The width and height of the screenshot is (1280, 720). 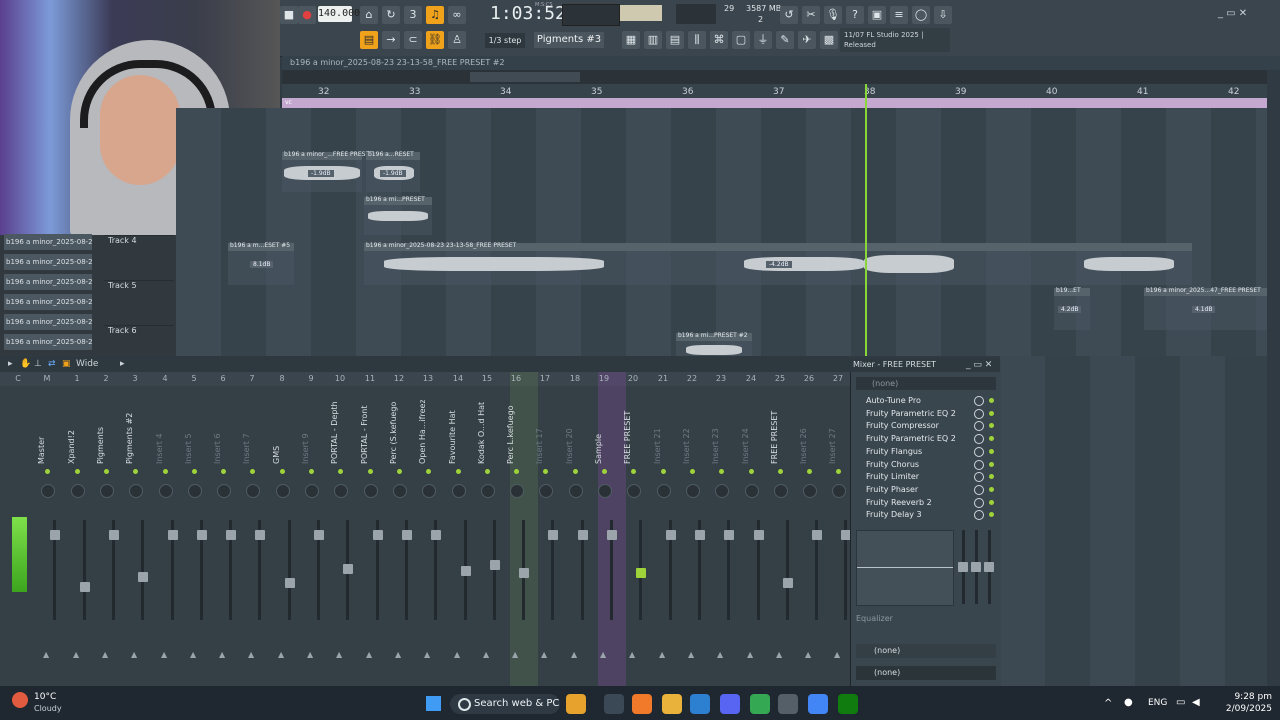 What do you see at coordinates (926, 439) in the screenshot?
I see `effect-slot: Fruity Parametric EQ 2` at bounding box center [926, 439].